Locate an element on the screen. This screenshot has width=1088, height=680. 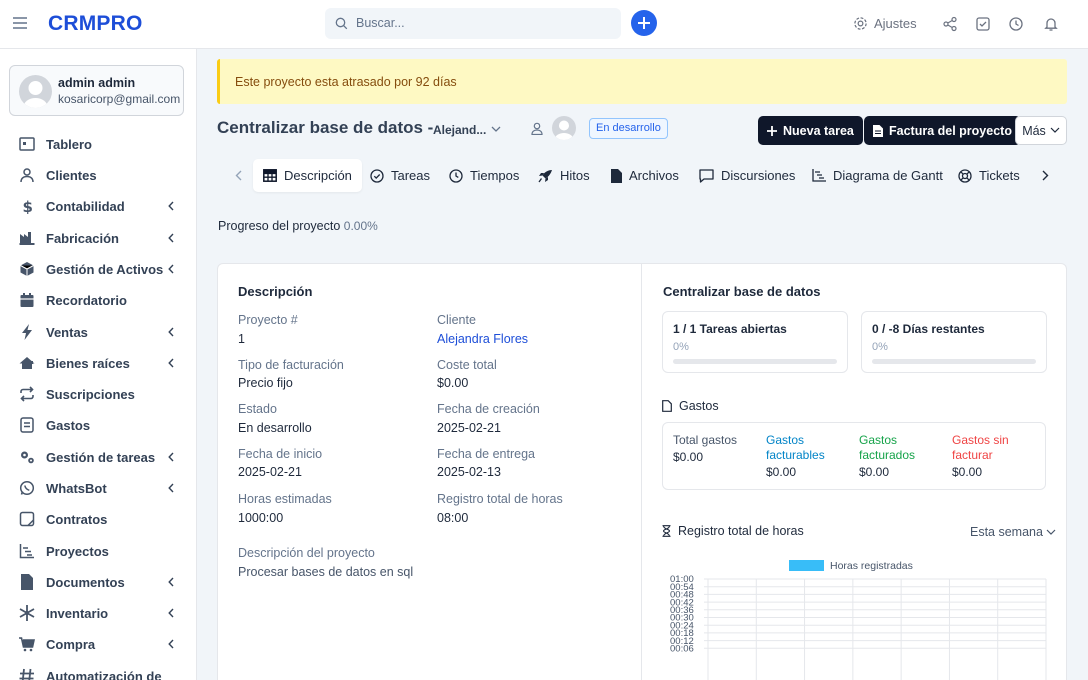
tab-tareas: Tareas is located at coordinates (400, 175).